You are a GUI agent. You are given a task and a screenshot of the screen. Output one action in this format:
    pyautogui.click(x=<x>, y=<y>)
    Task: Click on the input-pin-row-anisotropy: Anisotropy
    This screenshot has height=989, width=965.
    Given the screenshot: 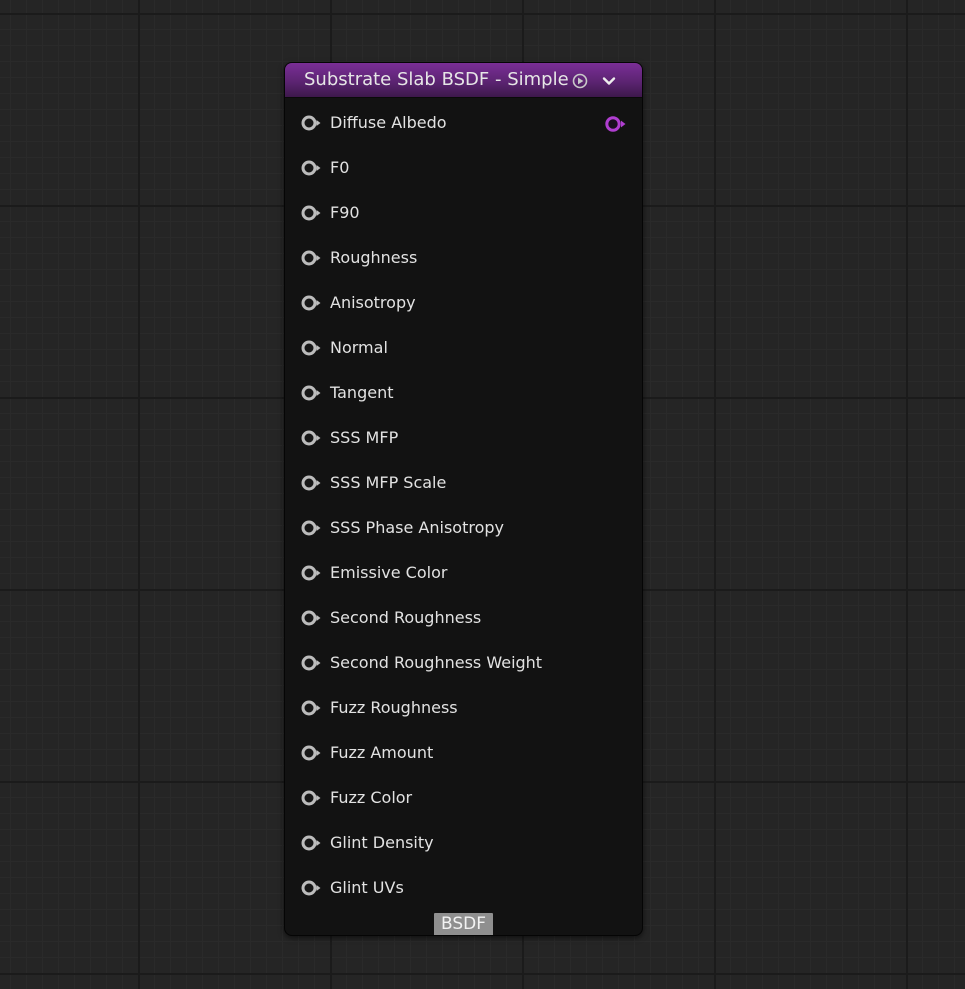 What is the action you would take?
    pyautogui.click(x=463, y=303)
    